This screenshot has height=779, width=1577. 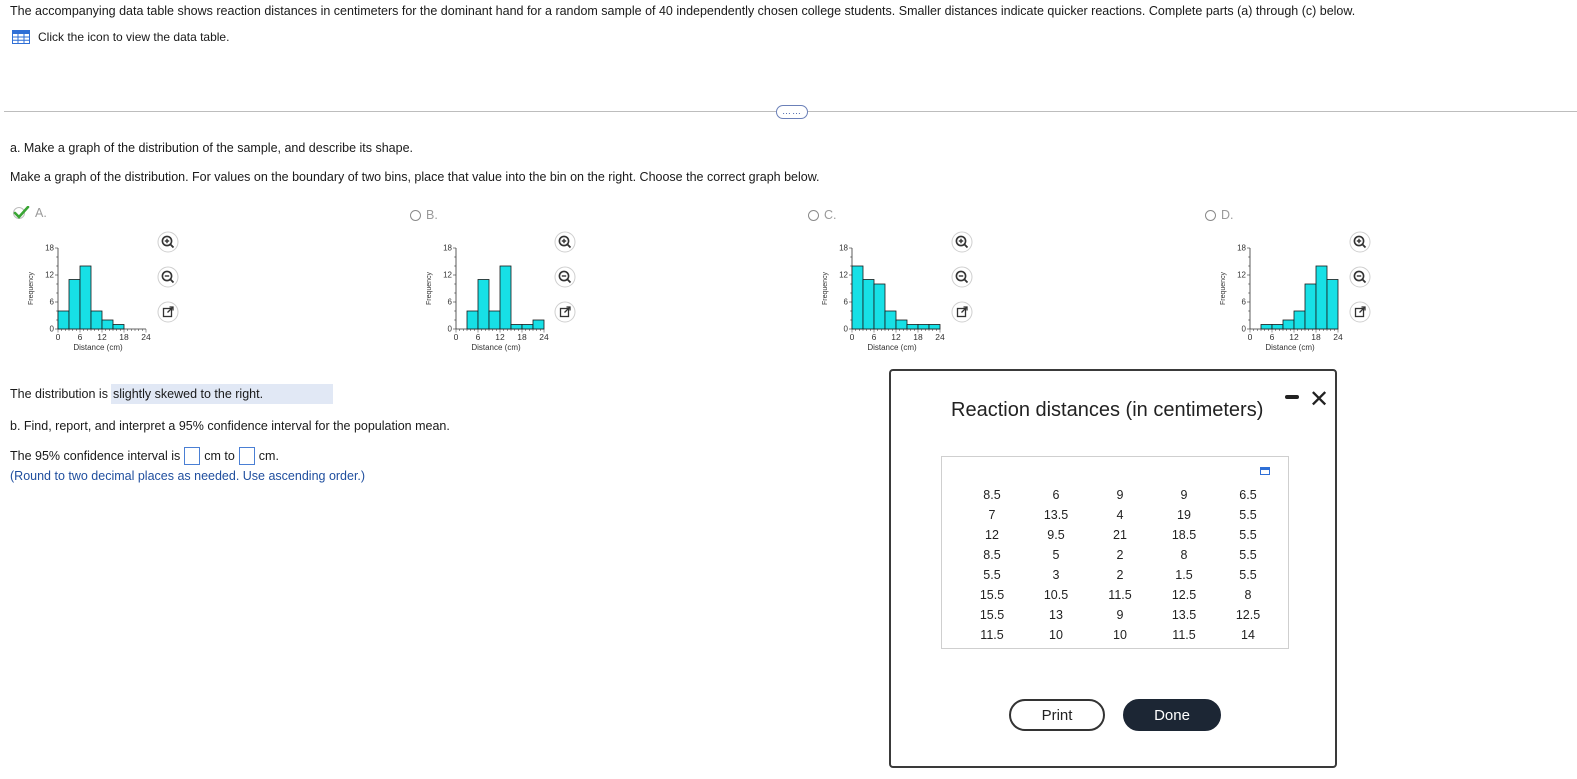 What do you see at coordinates (822, 215) in the screenshot?
I see `option-c: C.` at bounding box center [822, 215].